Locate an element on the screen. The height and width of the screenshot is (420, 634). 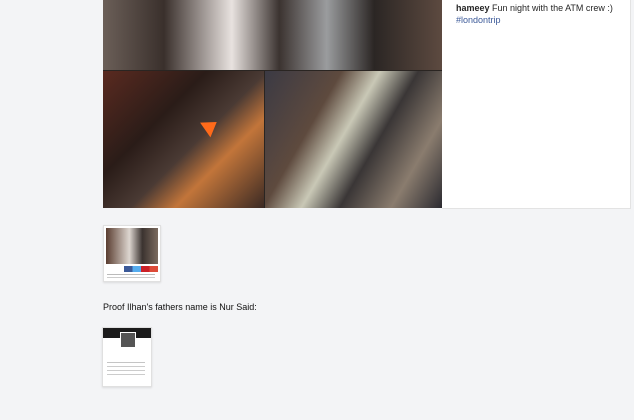
post-username: hameey is located at coordinates (473, 8).